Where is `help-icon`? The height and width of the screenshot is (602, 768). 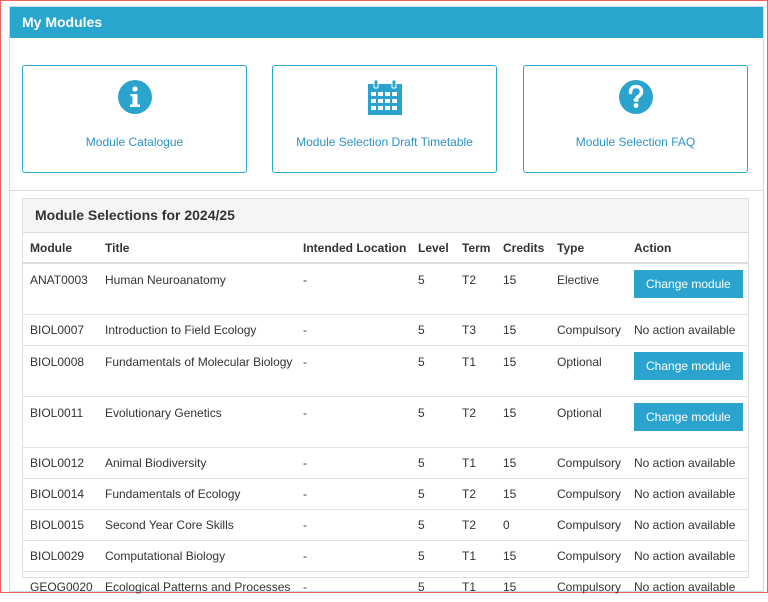 help-icon is located at coordinates (635, 97).